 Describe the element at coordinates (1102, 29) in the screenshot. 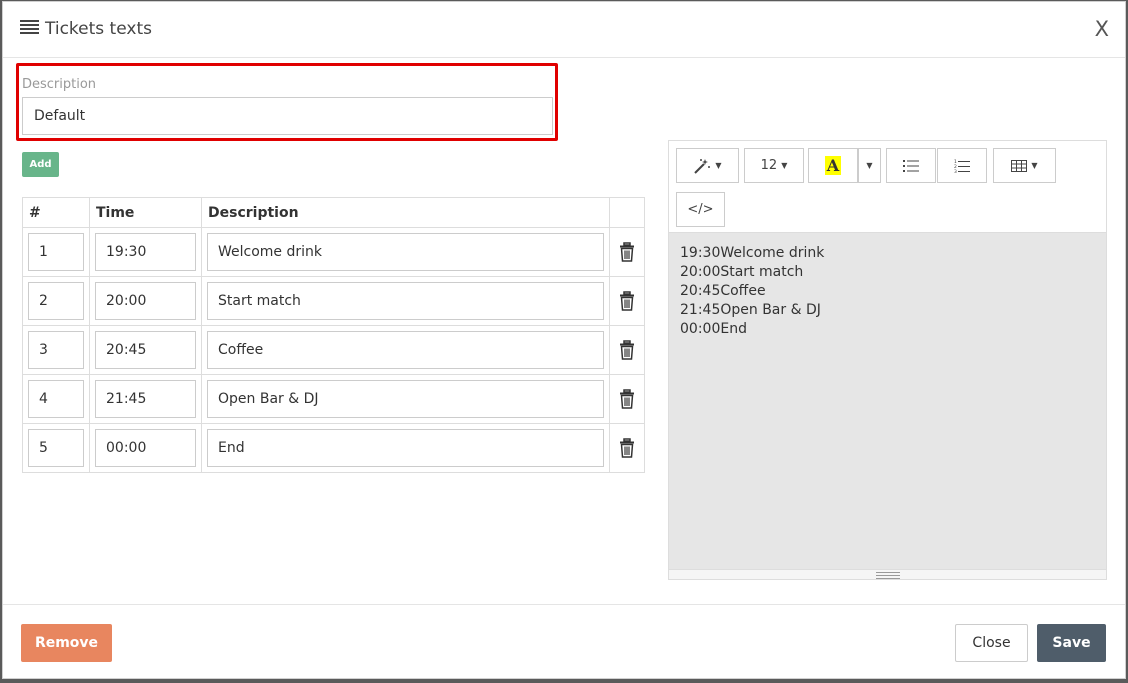

I see `close-icon: X` at that location.